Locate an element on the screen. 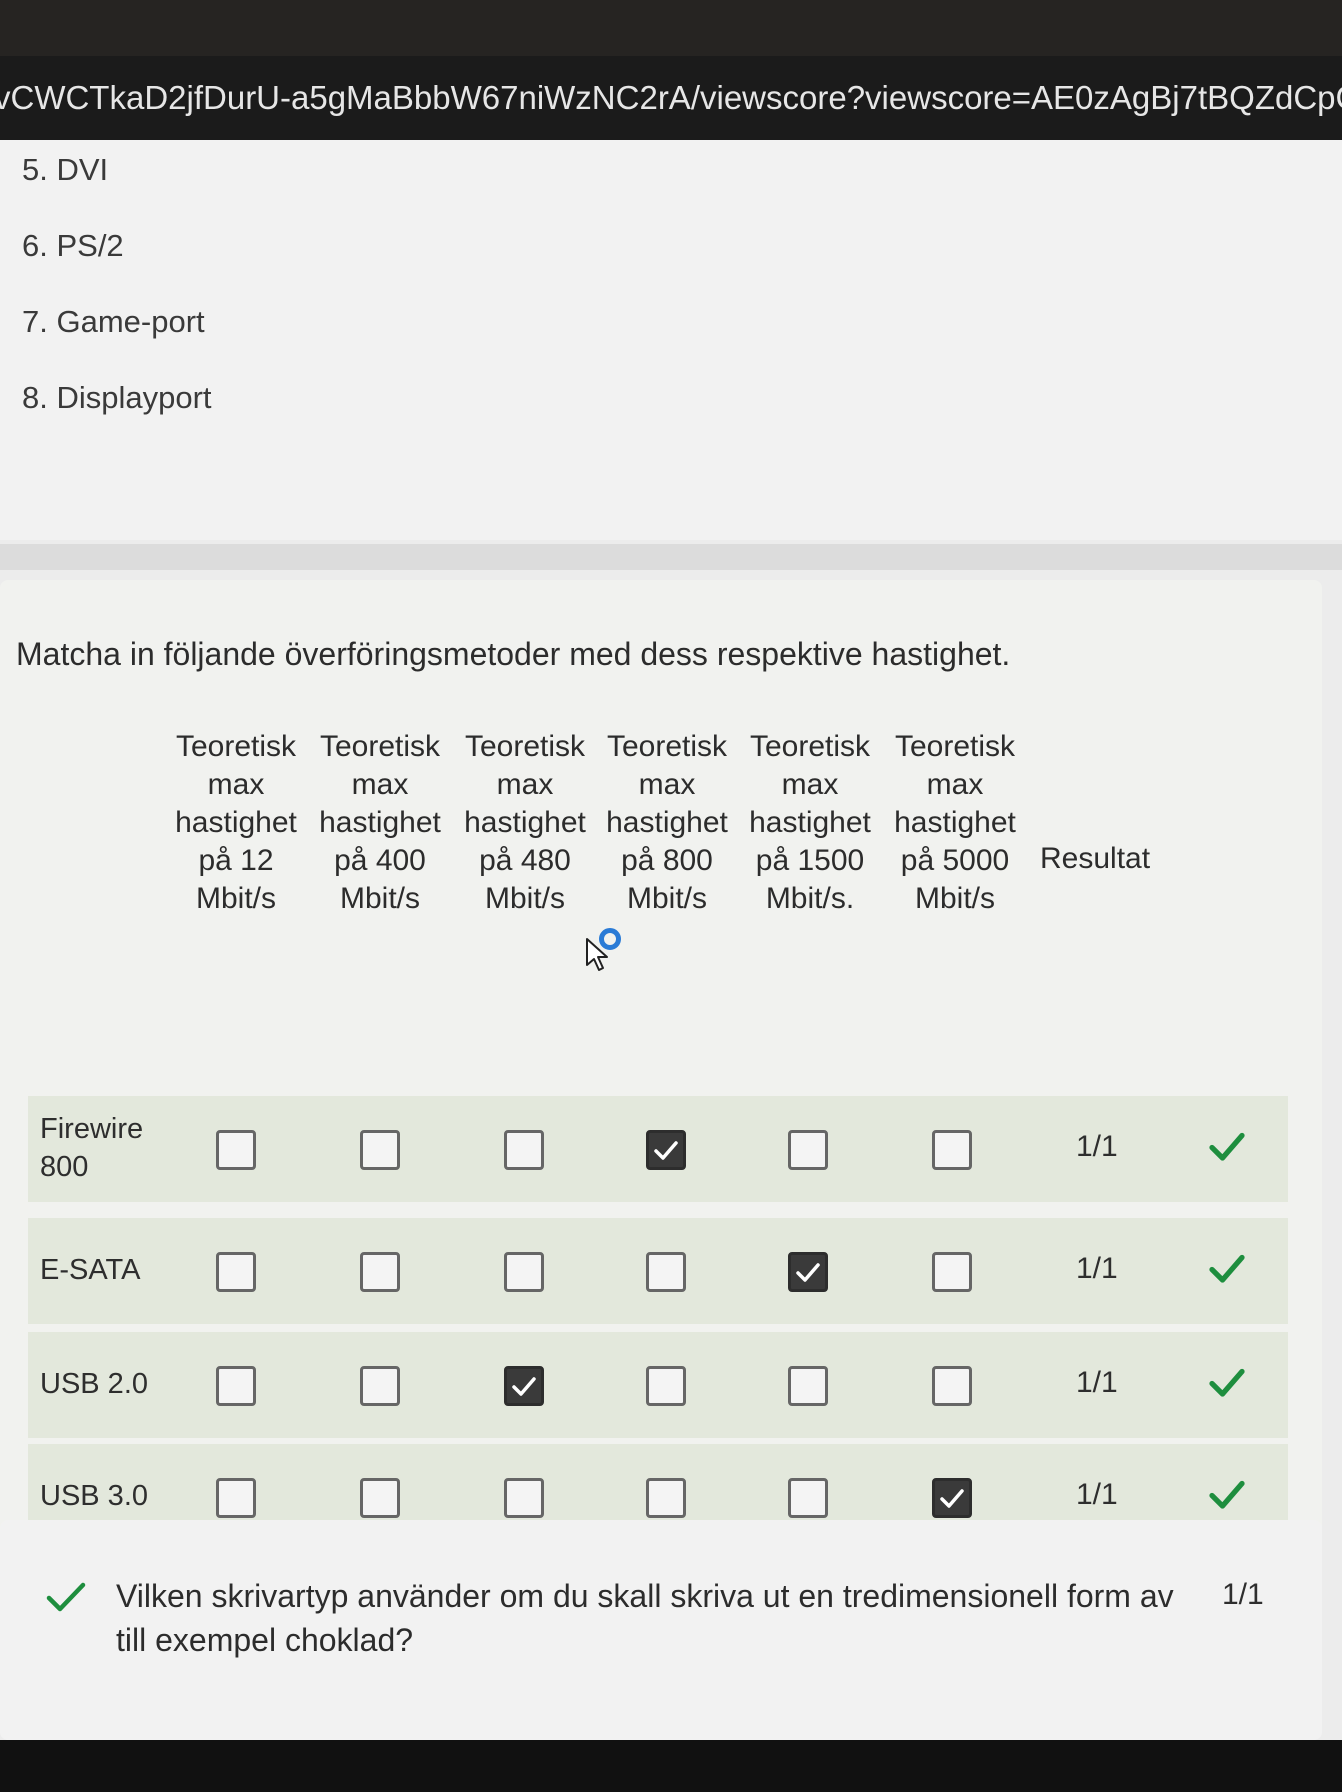  column-header: Teoretisk max hastighet på 480 Mbit/s is located at coordinates (525, 823).